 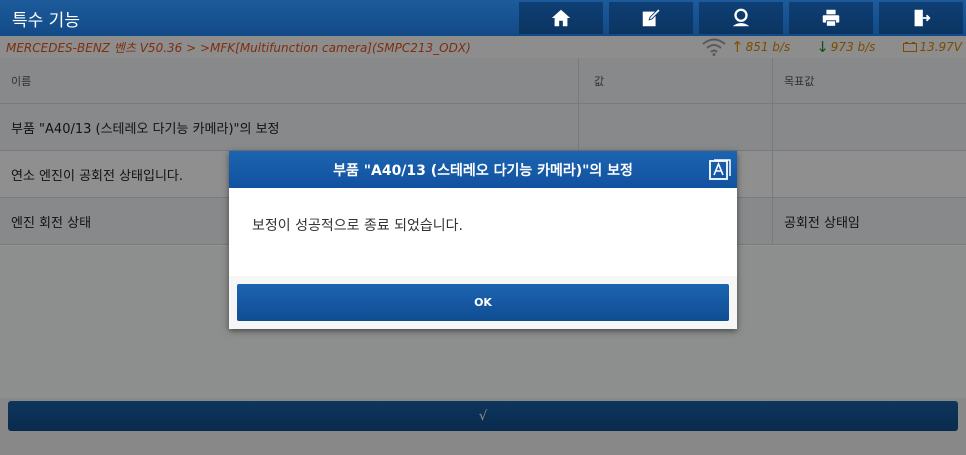 What do you see at coordinates (720, 169) in the screenshot?
I see `document-icon` at bounding box center [720, 169].